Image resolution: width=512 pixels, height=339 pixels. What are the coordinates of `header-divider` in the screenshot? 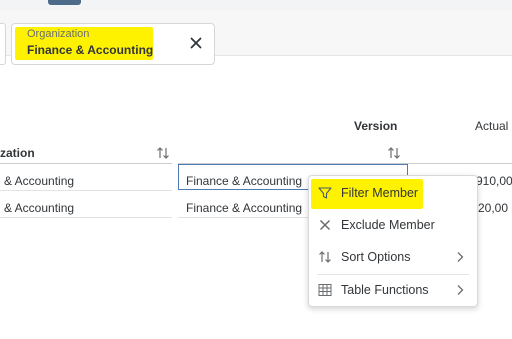 It's located at (86, 163).